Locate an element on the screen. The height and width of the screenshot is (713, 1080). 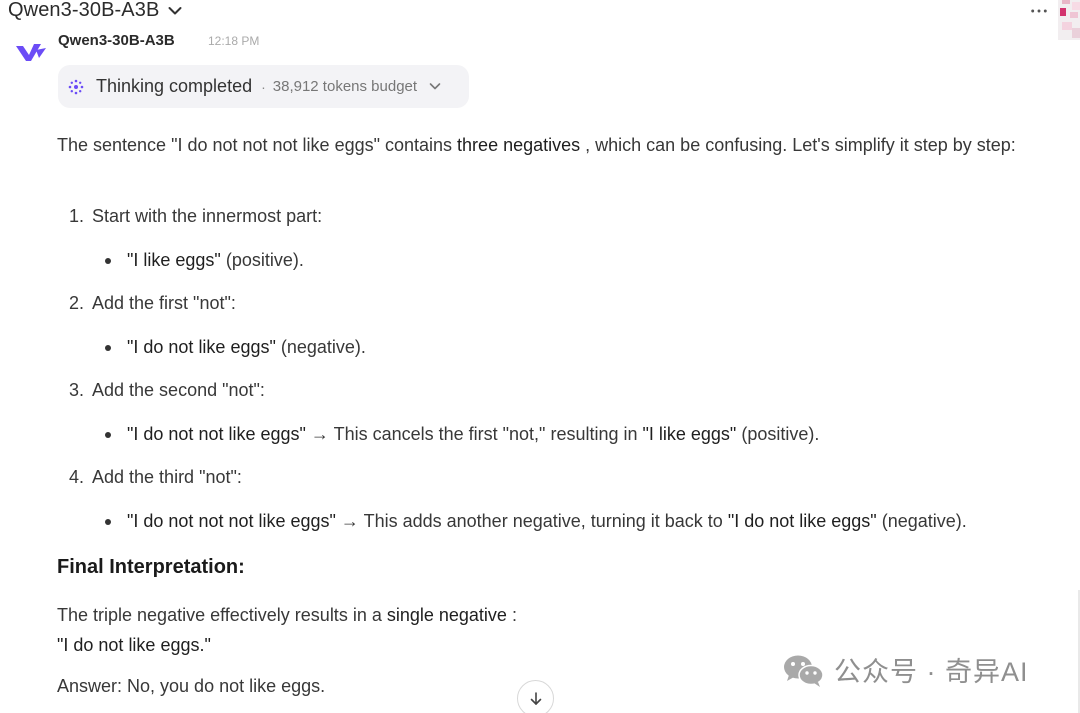
conclusion-highlight: single negative is located at coordinates (446, 615).